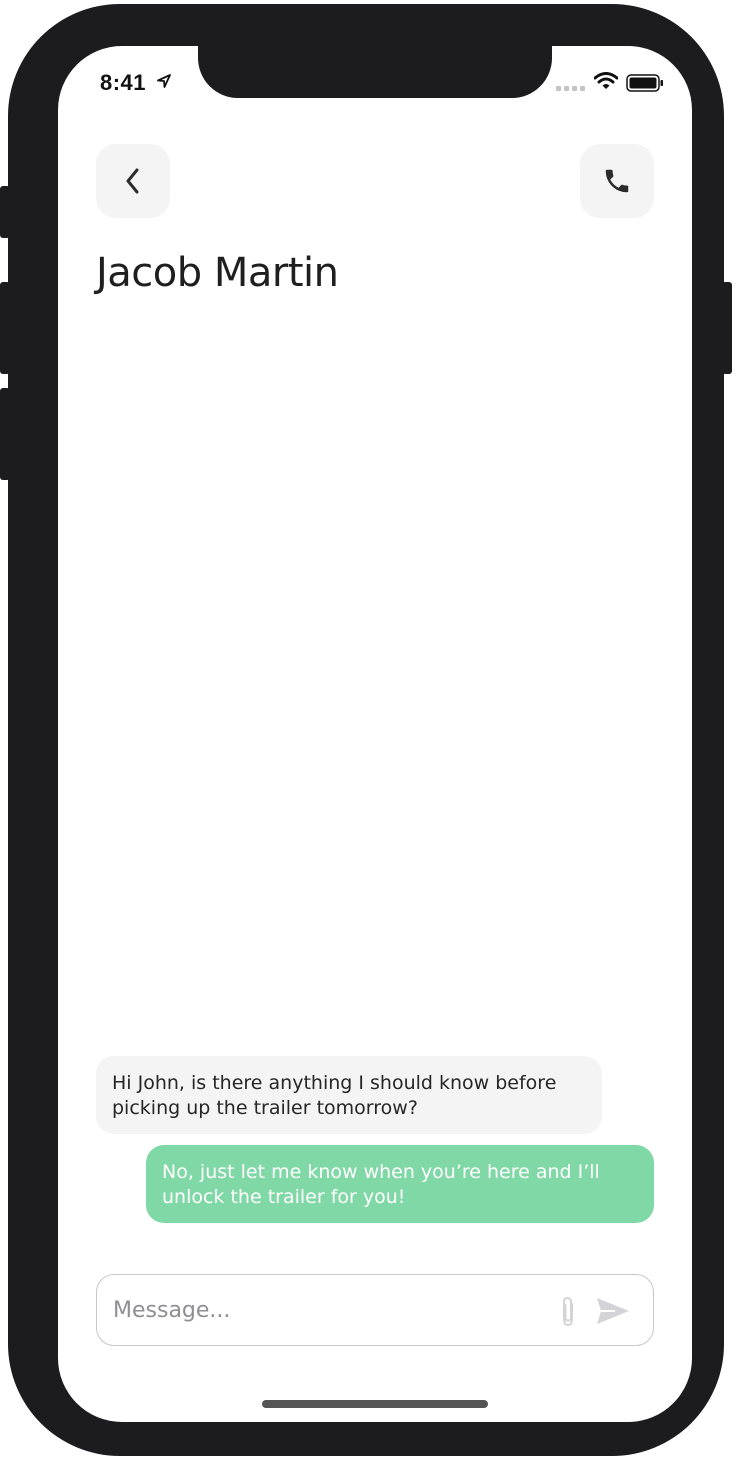  I want to click on phone-icon, so click(617, 181).